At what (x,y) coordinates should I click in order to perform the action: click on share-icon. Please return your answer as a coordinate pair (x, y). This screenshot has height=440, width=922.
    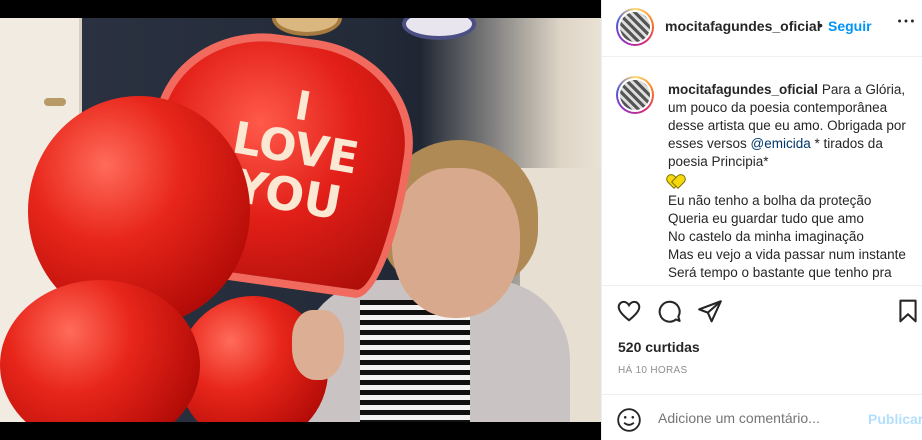
    Looking at the image, I should click on (710, 311).